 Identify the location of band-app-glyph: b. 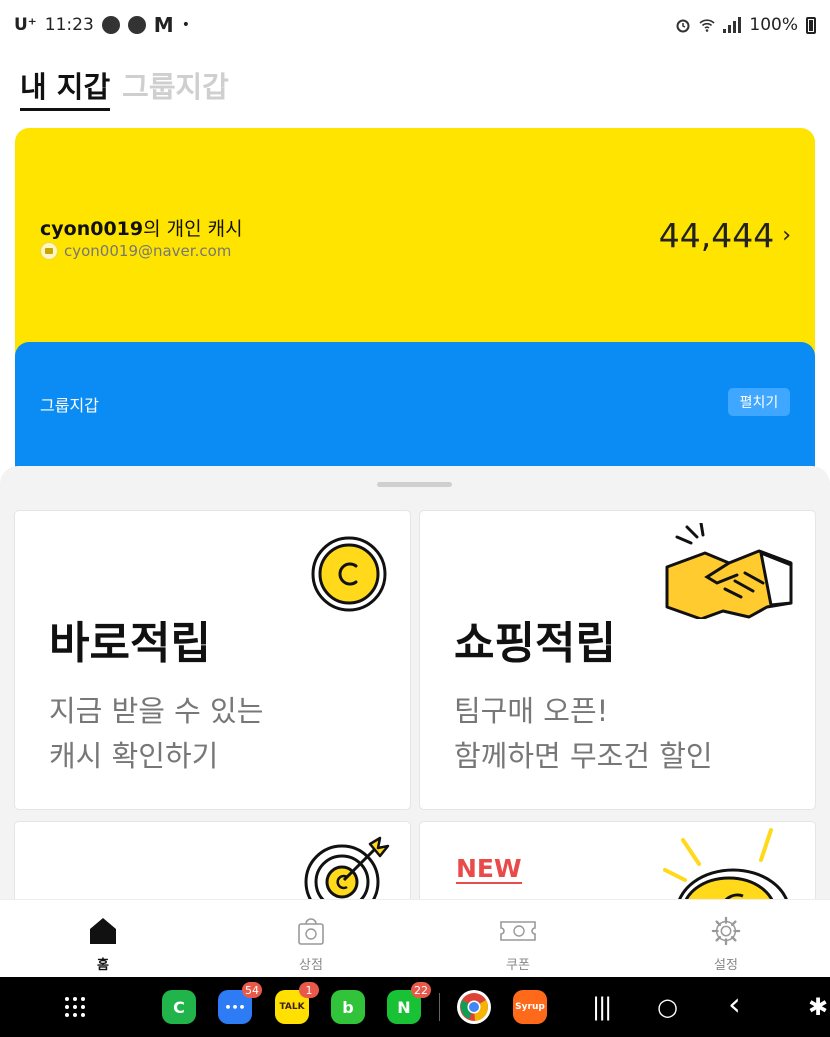
(348, 1007).